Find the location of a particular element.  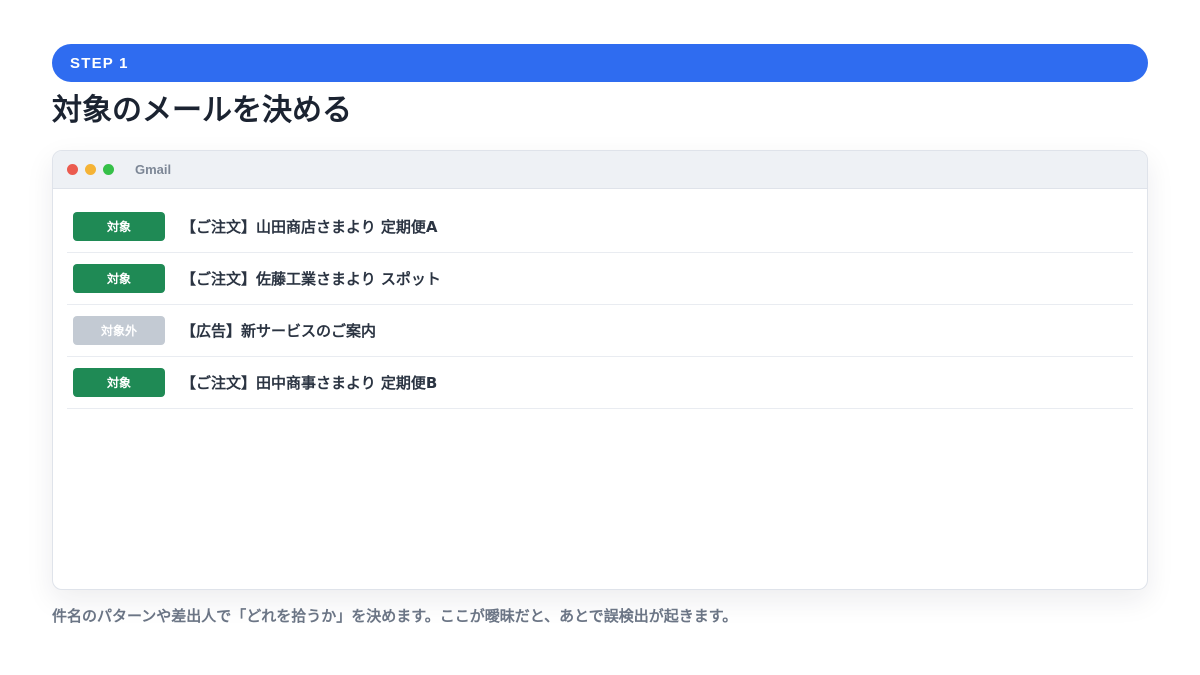

mail-subject: 【広告】新サービスのご案内 is located at coordinates (278, 330).